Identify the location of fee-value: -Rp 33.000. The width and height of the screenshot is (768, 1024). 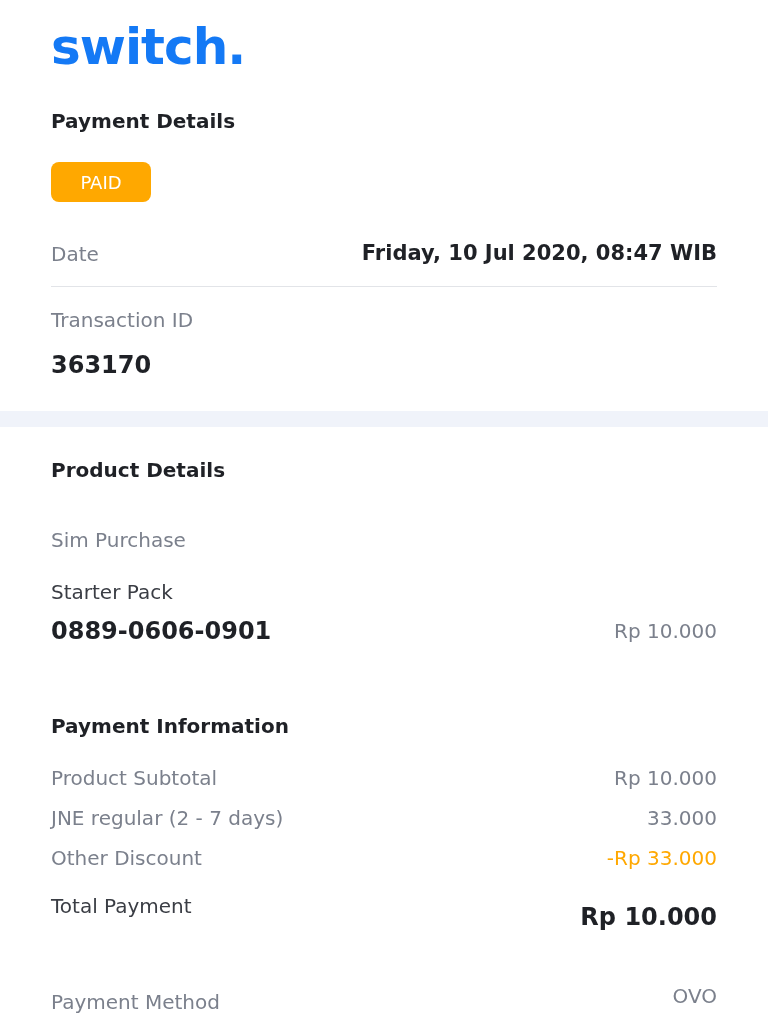
(661, 858).